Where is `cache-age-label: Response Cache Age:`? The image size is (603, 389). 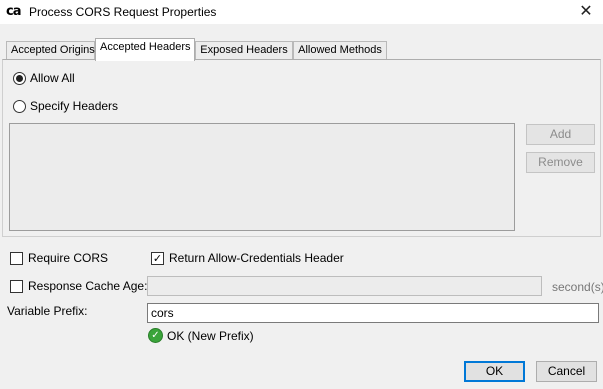
cache-age-label: Response Cache Age: is located at coordinates (88, 286).